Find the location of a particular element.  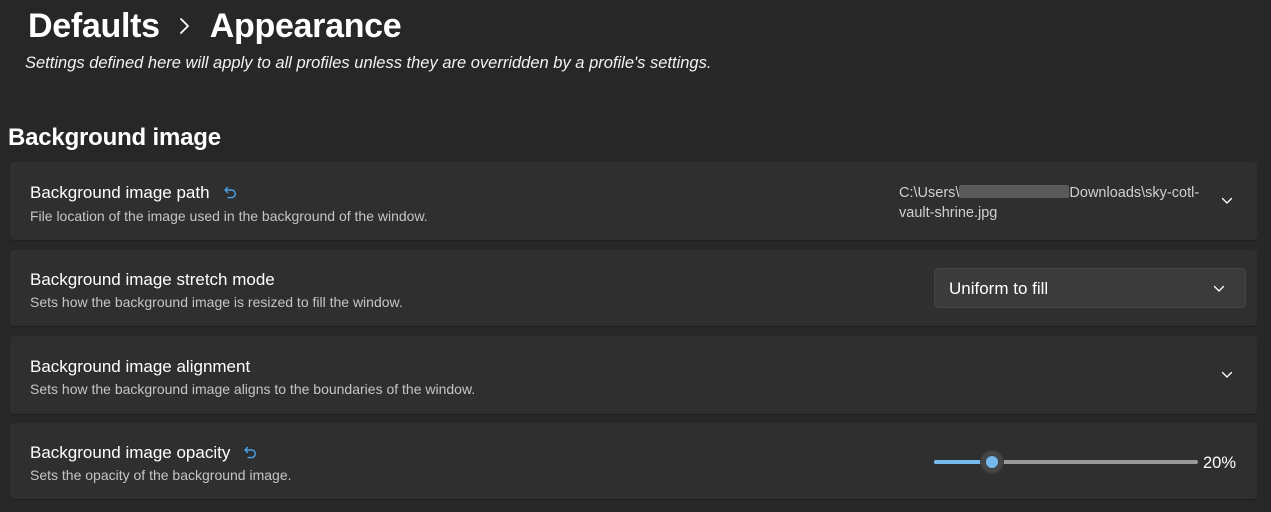

setting-title: Background image path is located at coordinates (134, 193).